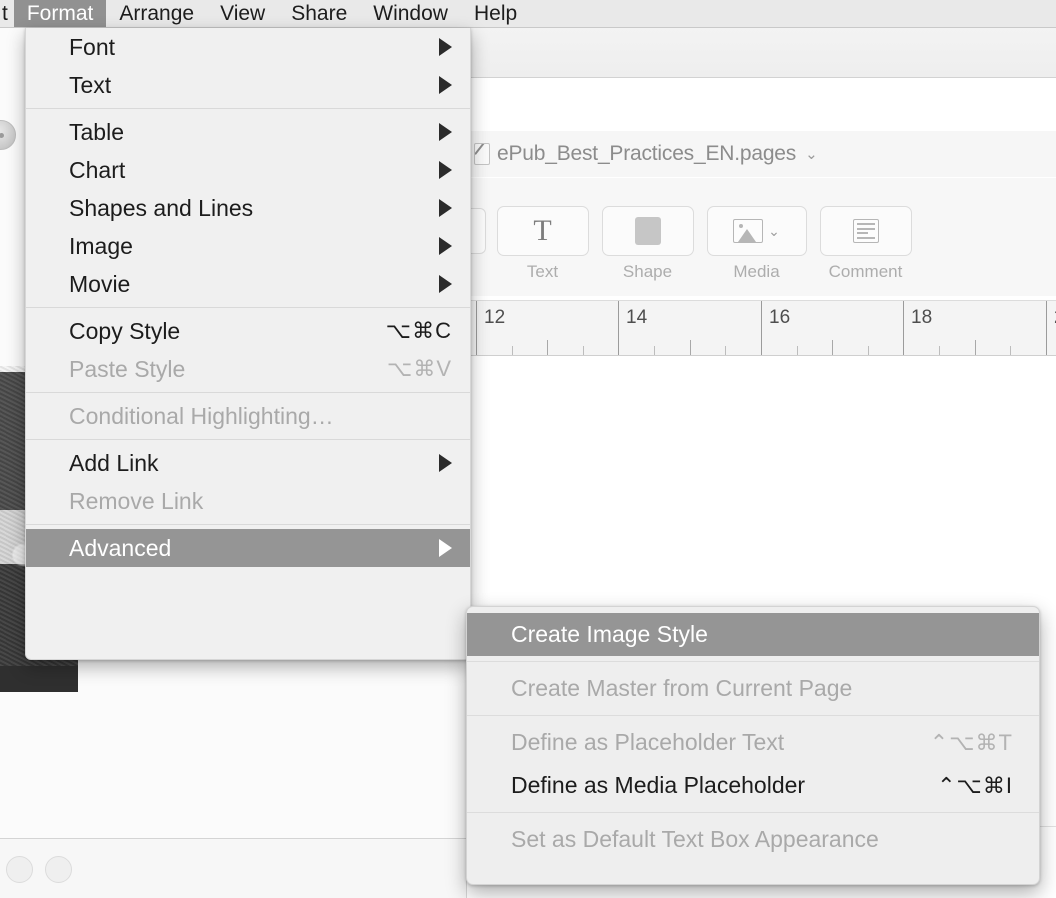  I want to click on submenu-item-set-as-default-text-box-appearance: Set as Default Text Box Appearance, so click(753, 839).